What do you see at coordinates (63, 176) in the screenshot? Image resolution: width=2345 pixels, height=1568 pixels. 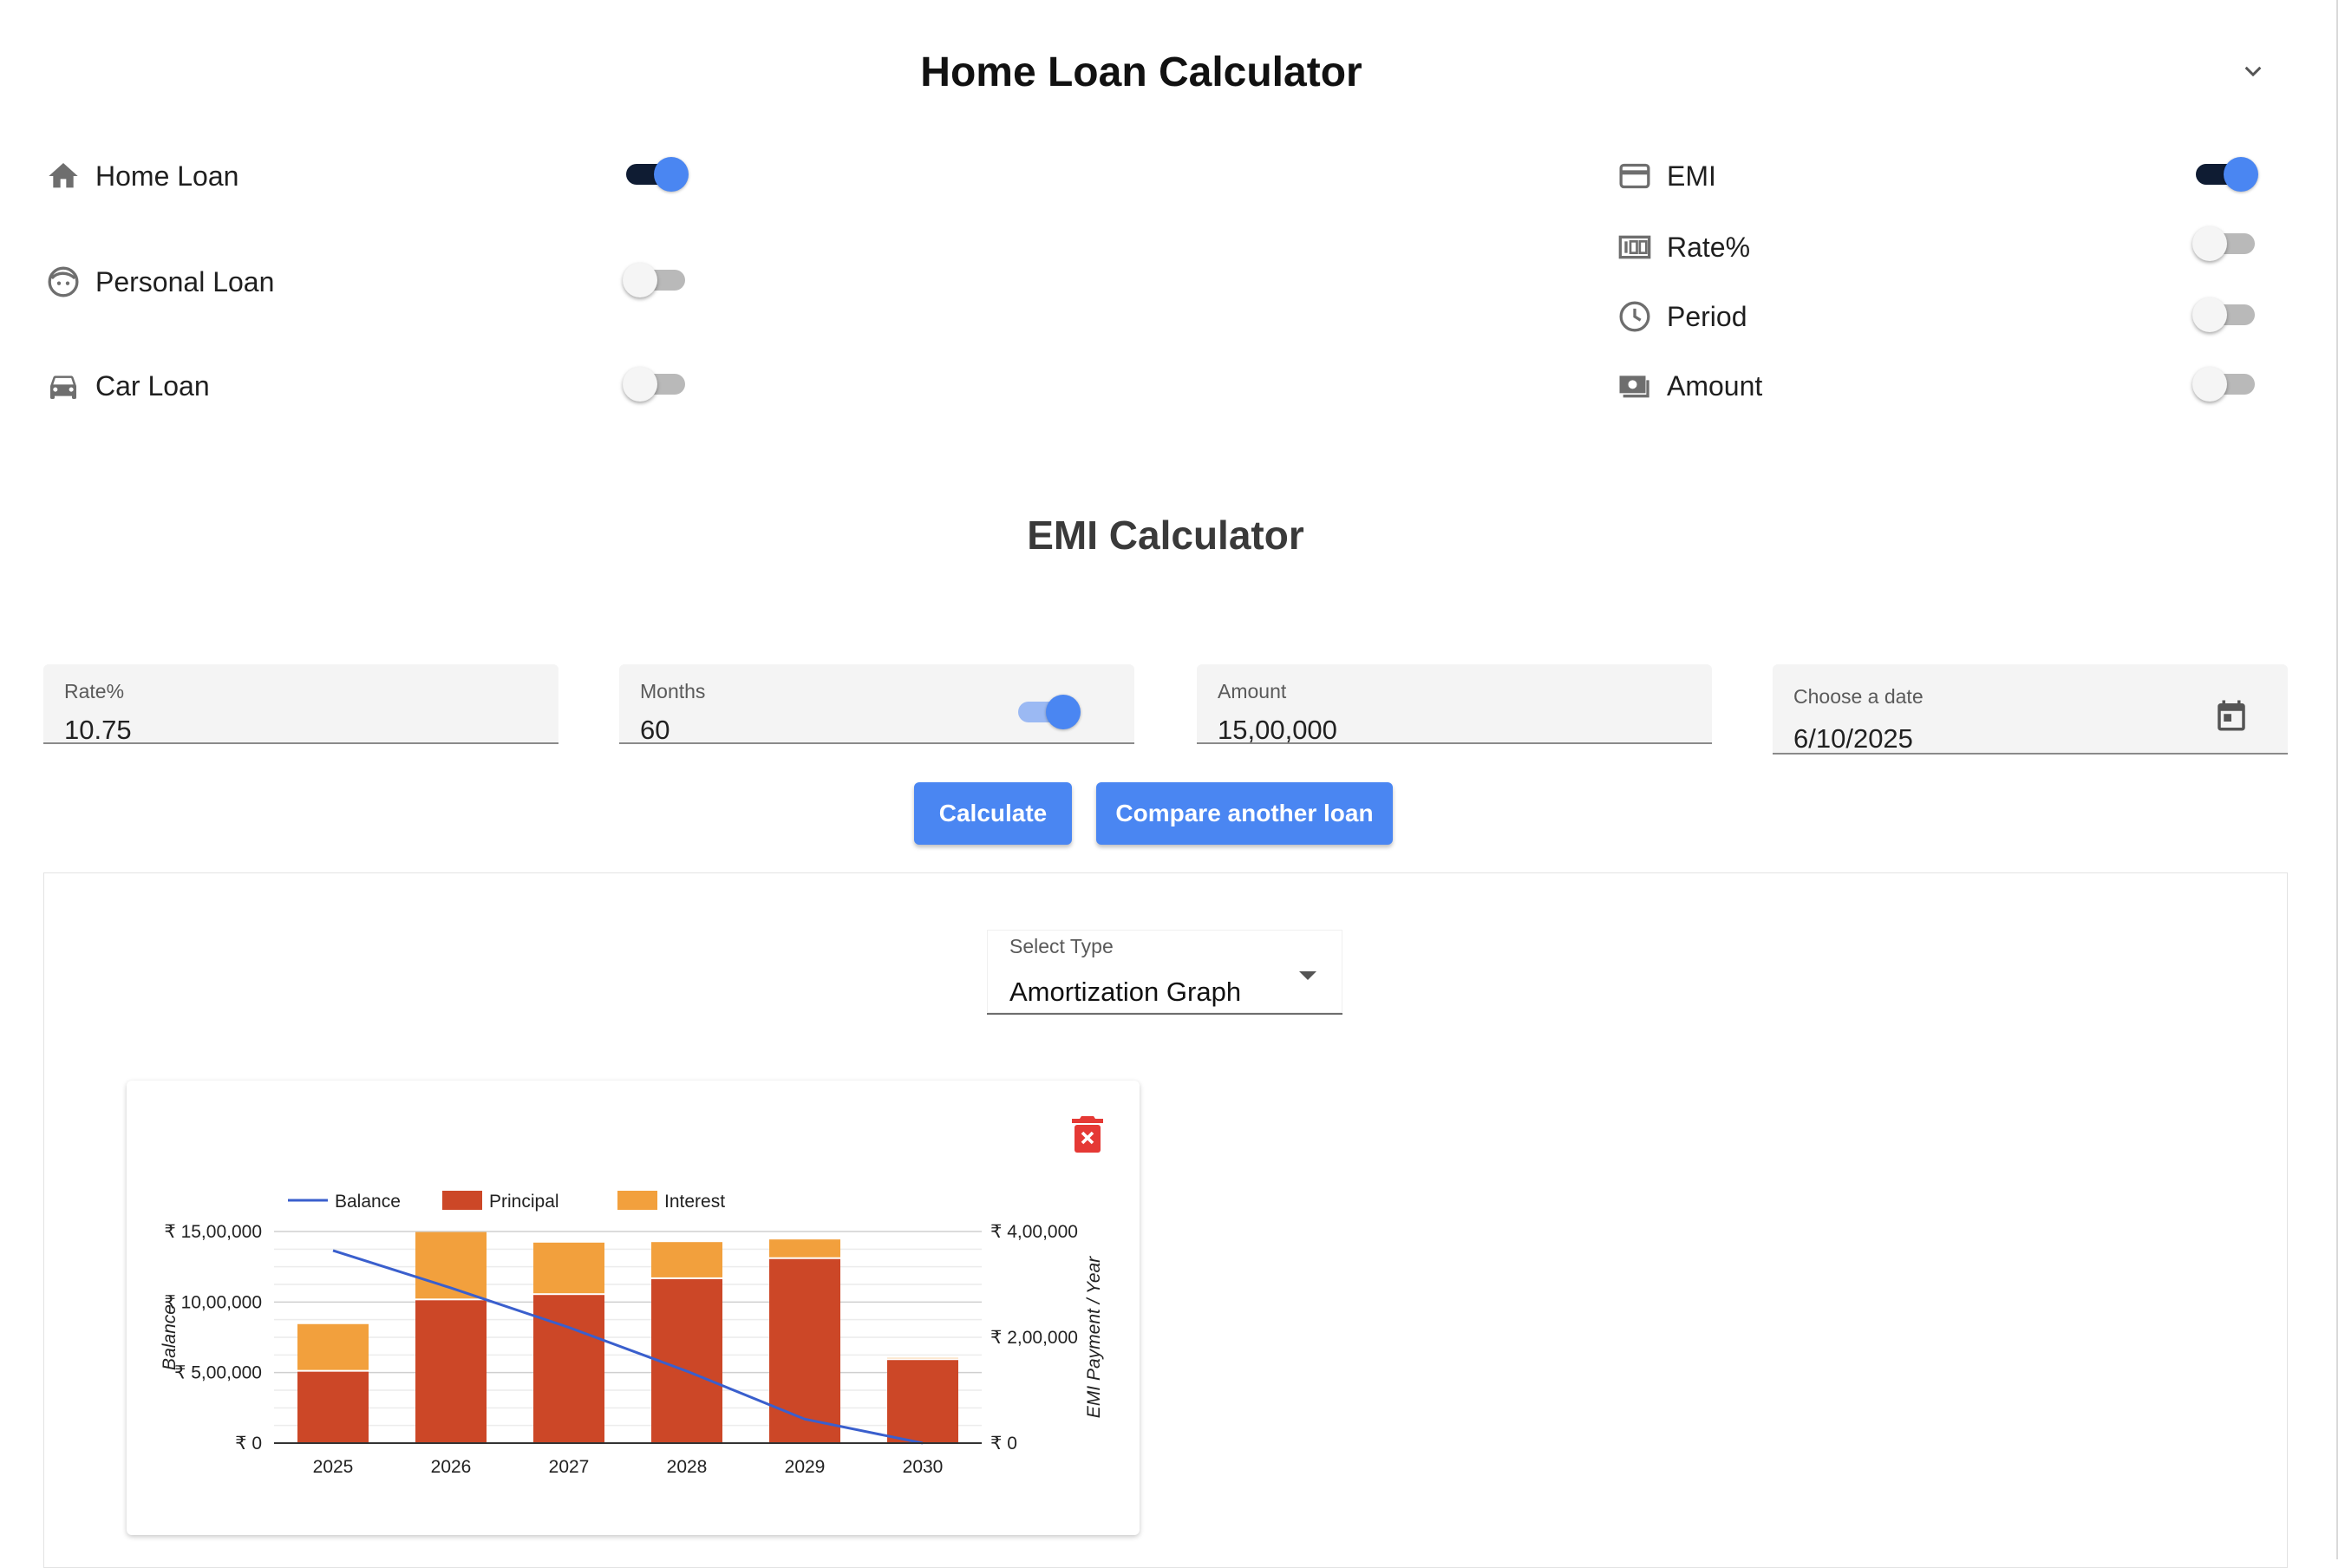 I see `home-icon` at bounding box center [63, 176].